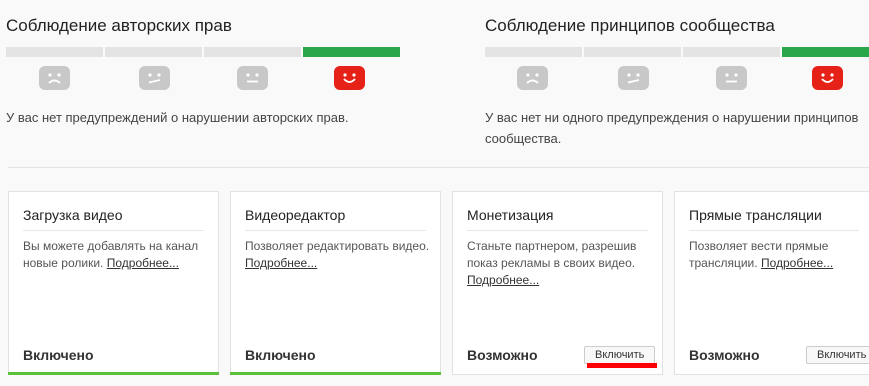 The width and height of the screenshot is (869, 386). I want to click on card-title: Загрузка видео, so click(73, 215).